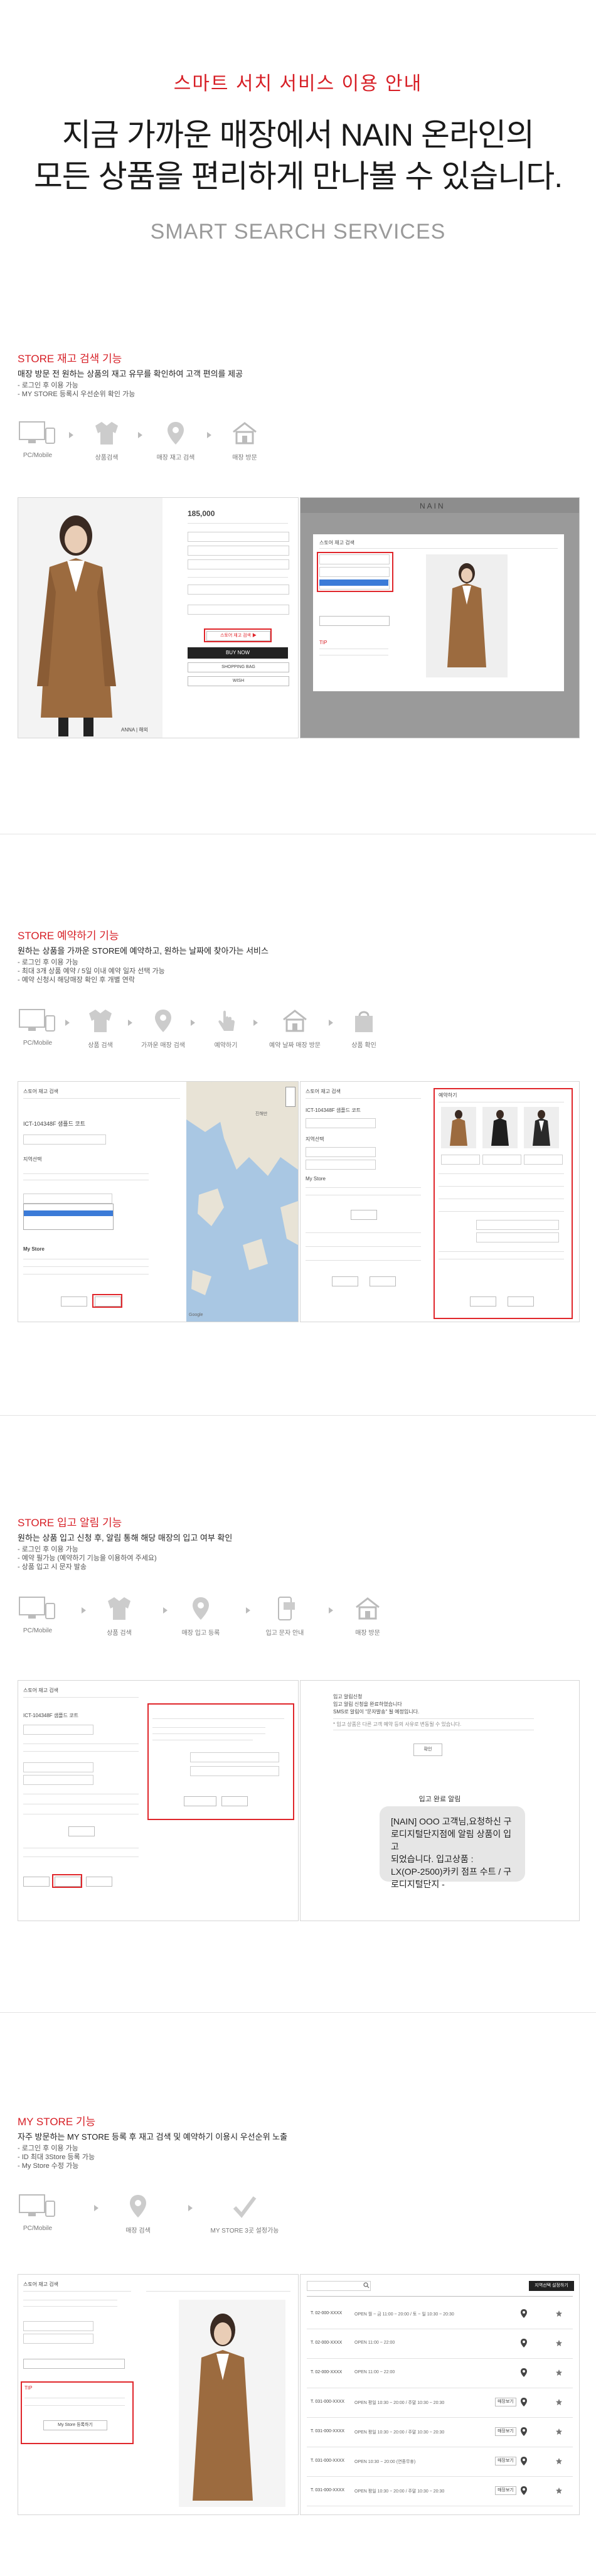 The height and width of the screenshot is (2576, 596). I want to click on highlight-box, so click(107, 1301).